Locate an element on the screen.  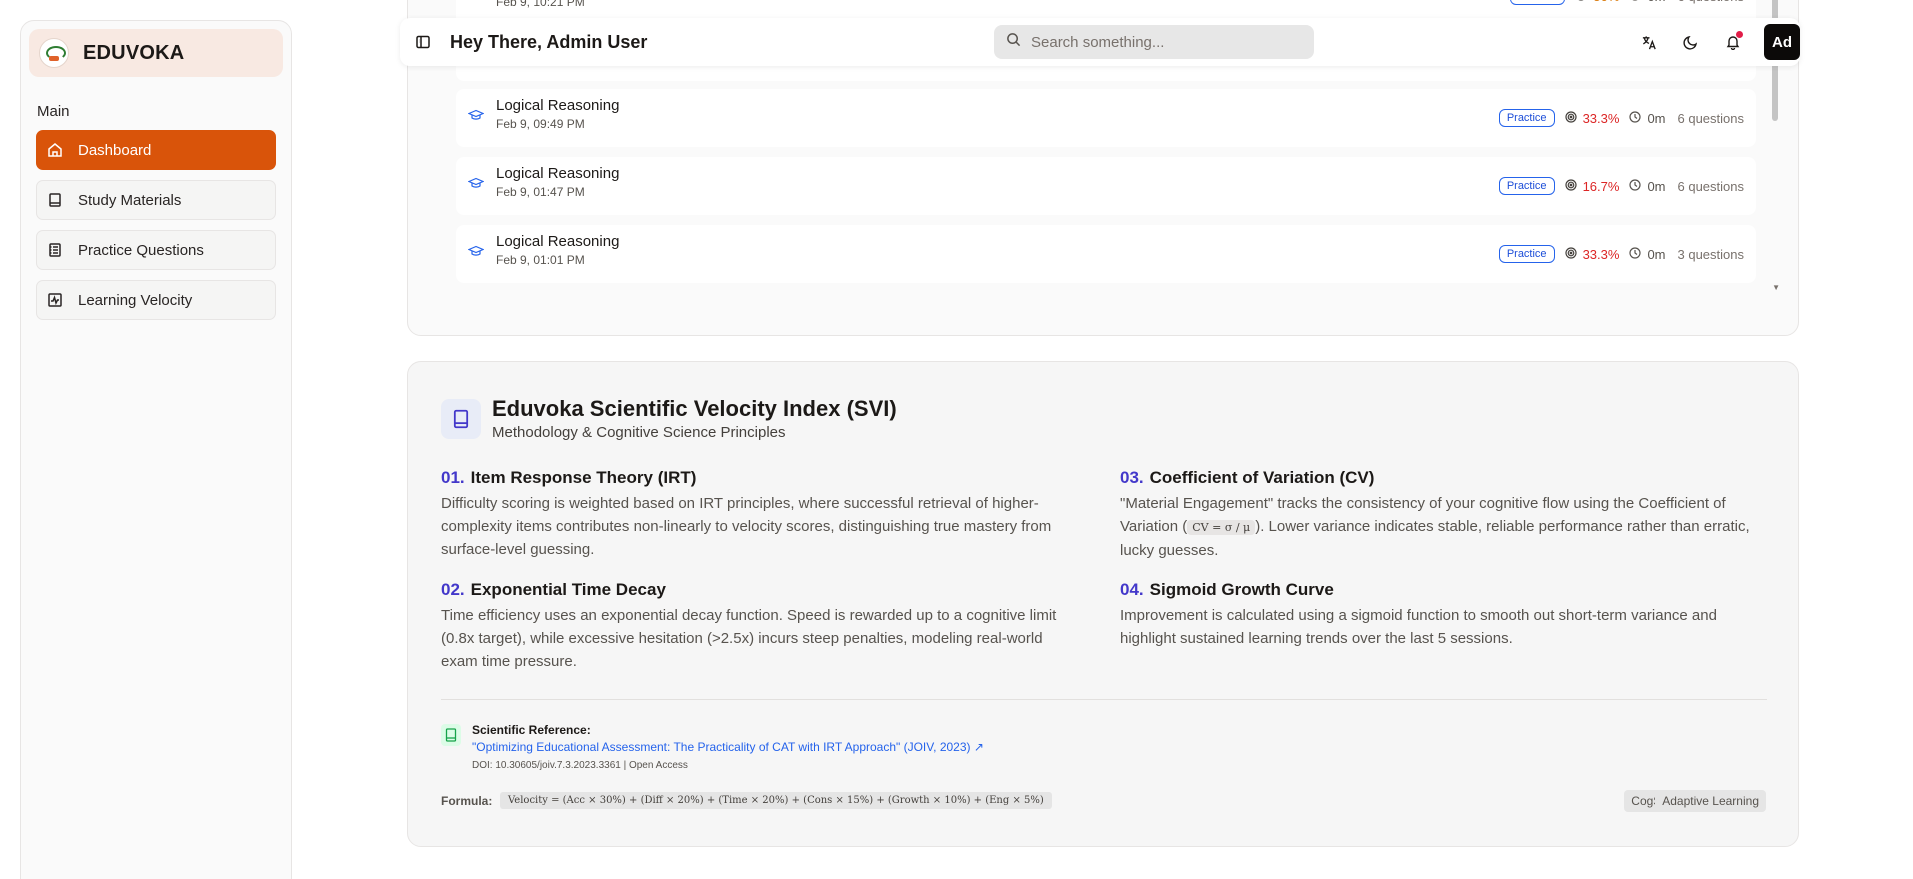
notebook-icon is located at coordinates (55, 250).